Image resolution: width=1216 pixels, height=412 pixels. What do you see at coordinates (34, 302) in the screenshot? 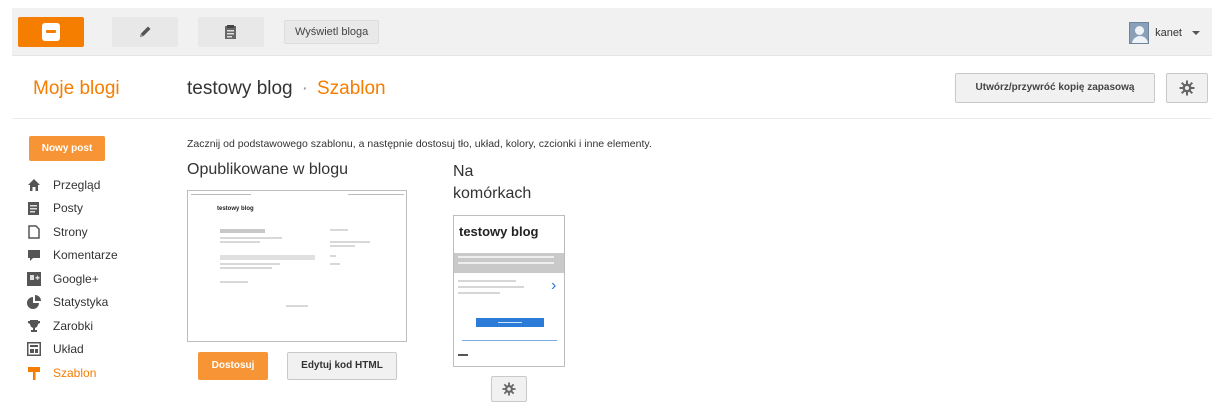
I see `pie-chart-icon` at bounding box center [34, 302].